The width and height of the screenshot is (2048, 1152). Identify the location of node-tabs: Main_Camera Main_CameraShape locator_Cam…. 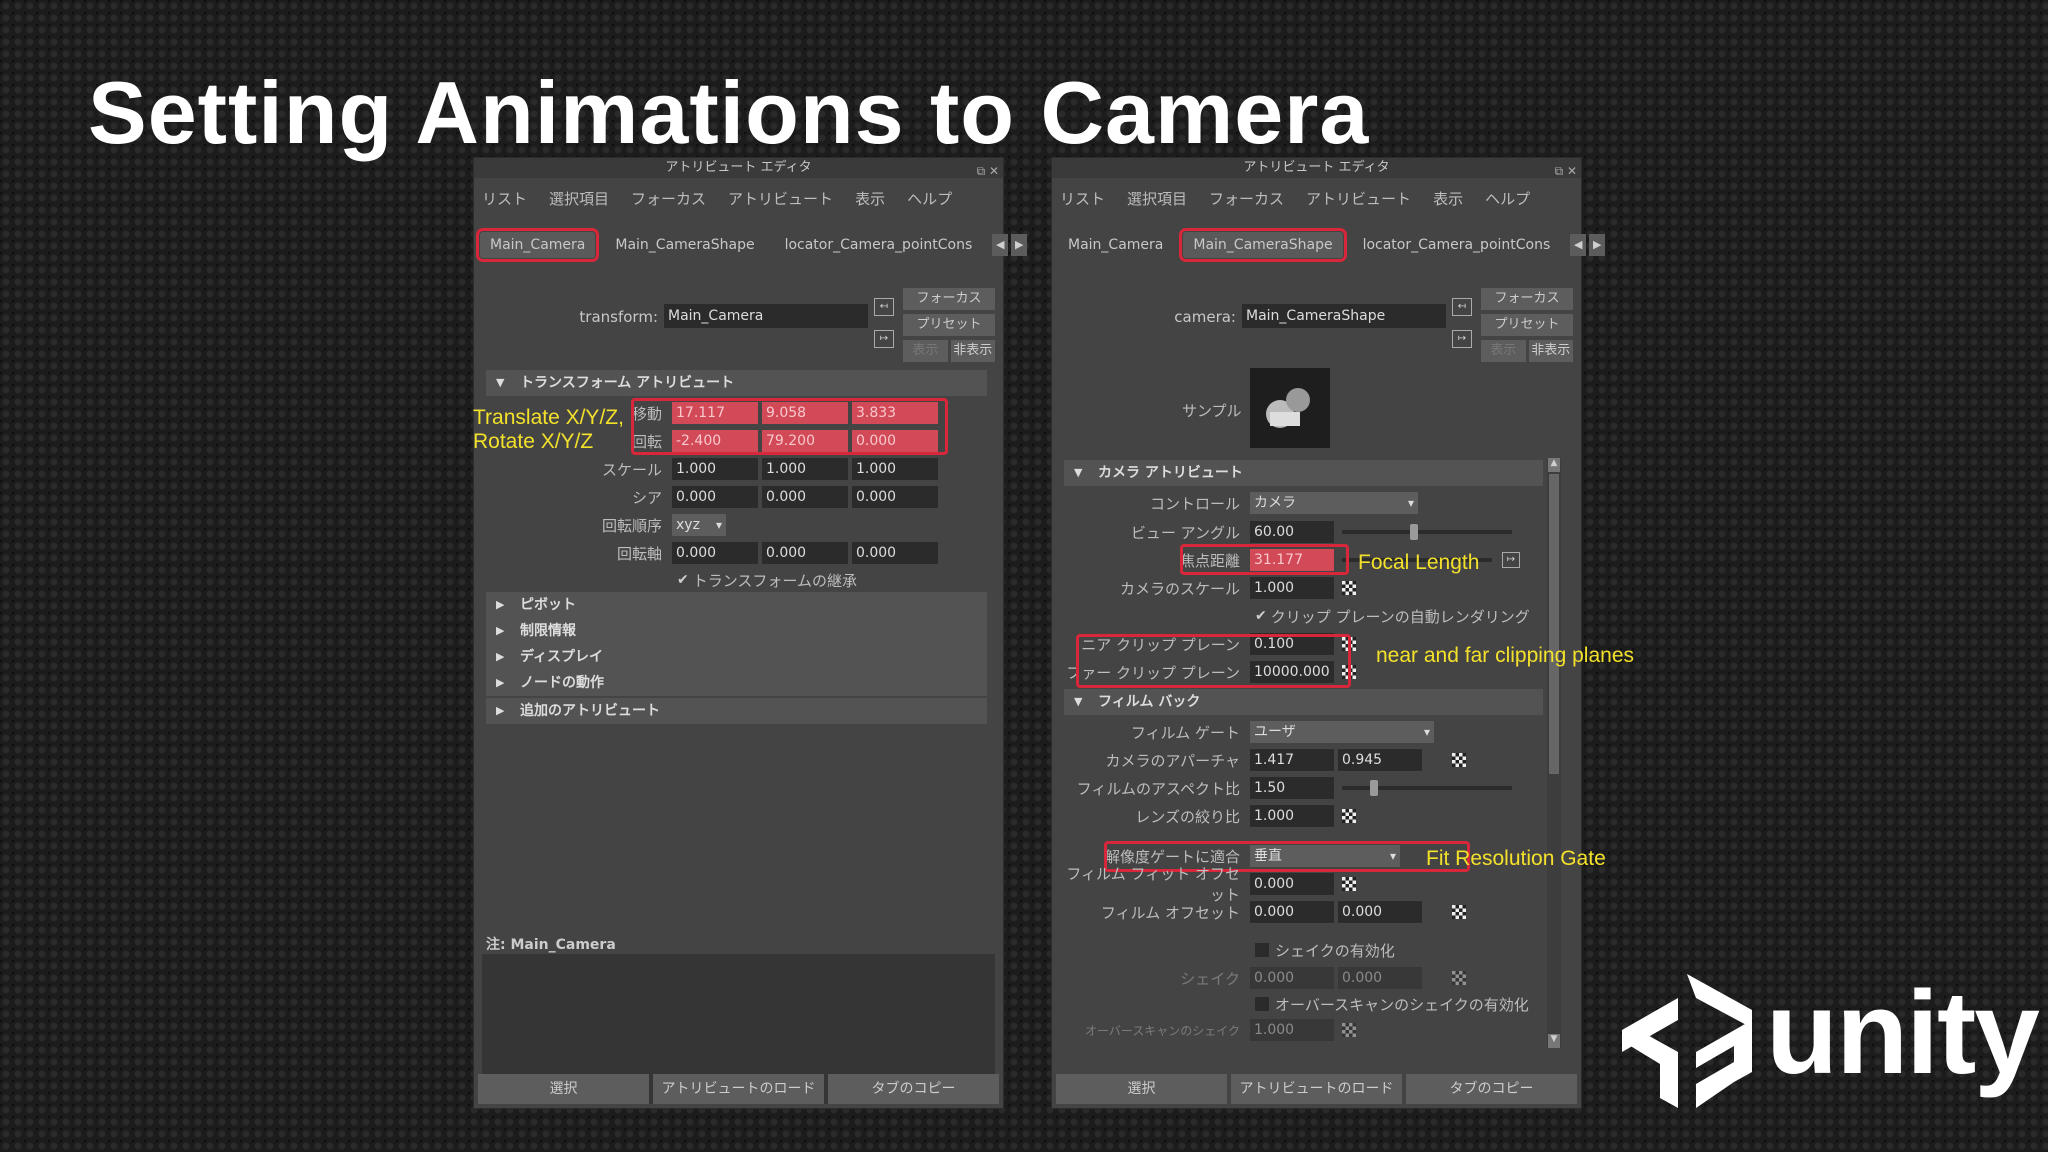
(751, 245).